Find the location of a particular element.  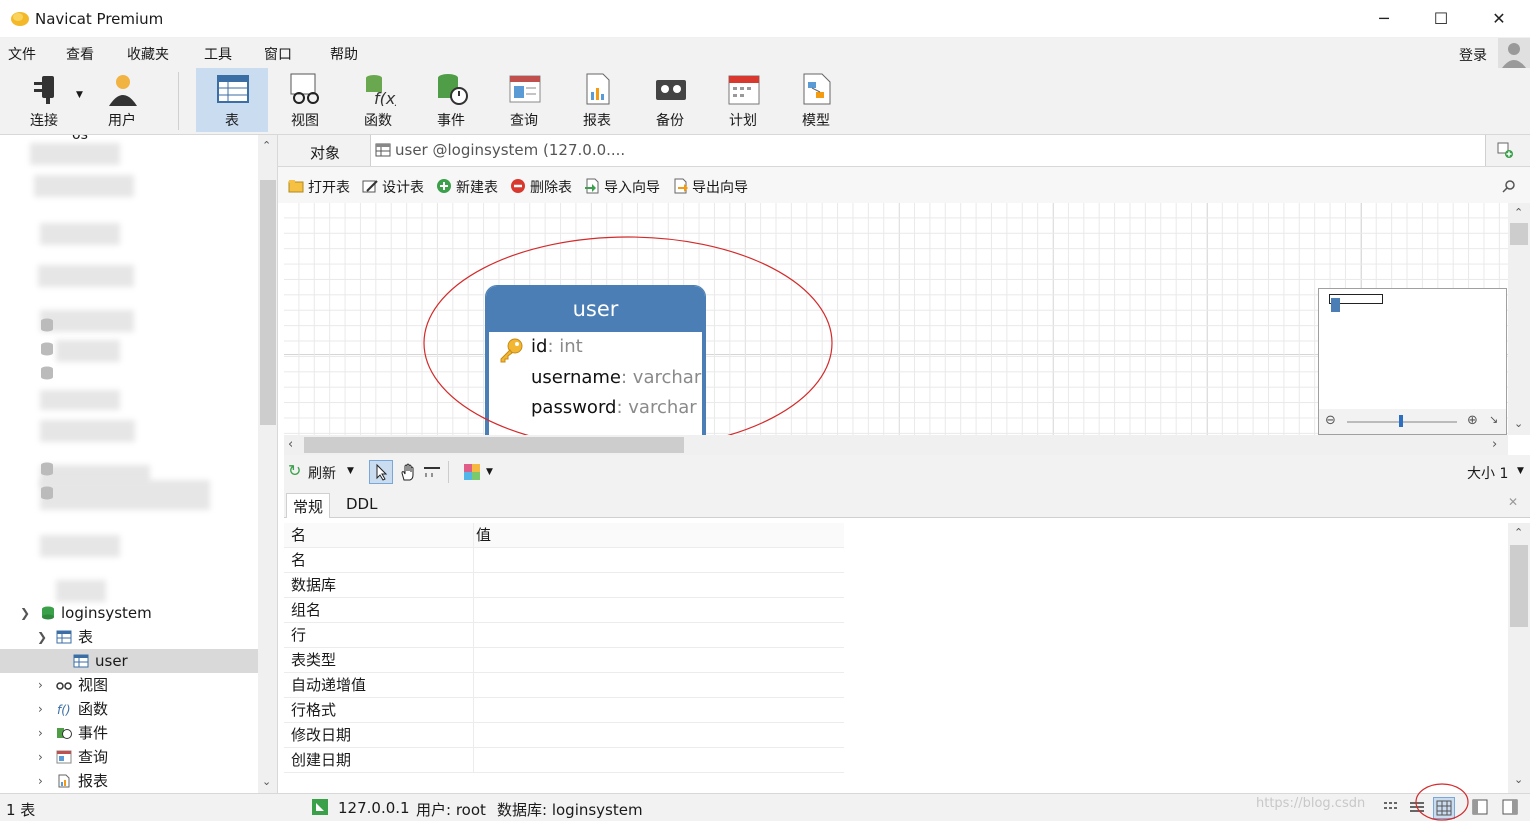

note-tool-icon is located at coordinates (432, 472).